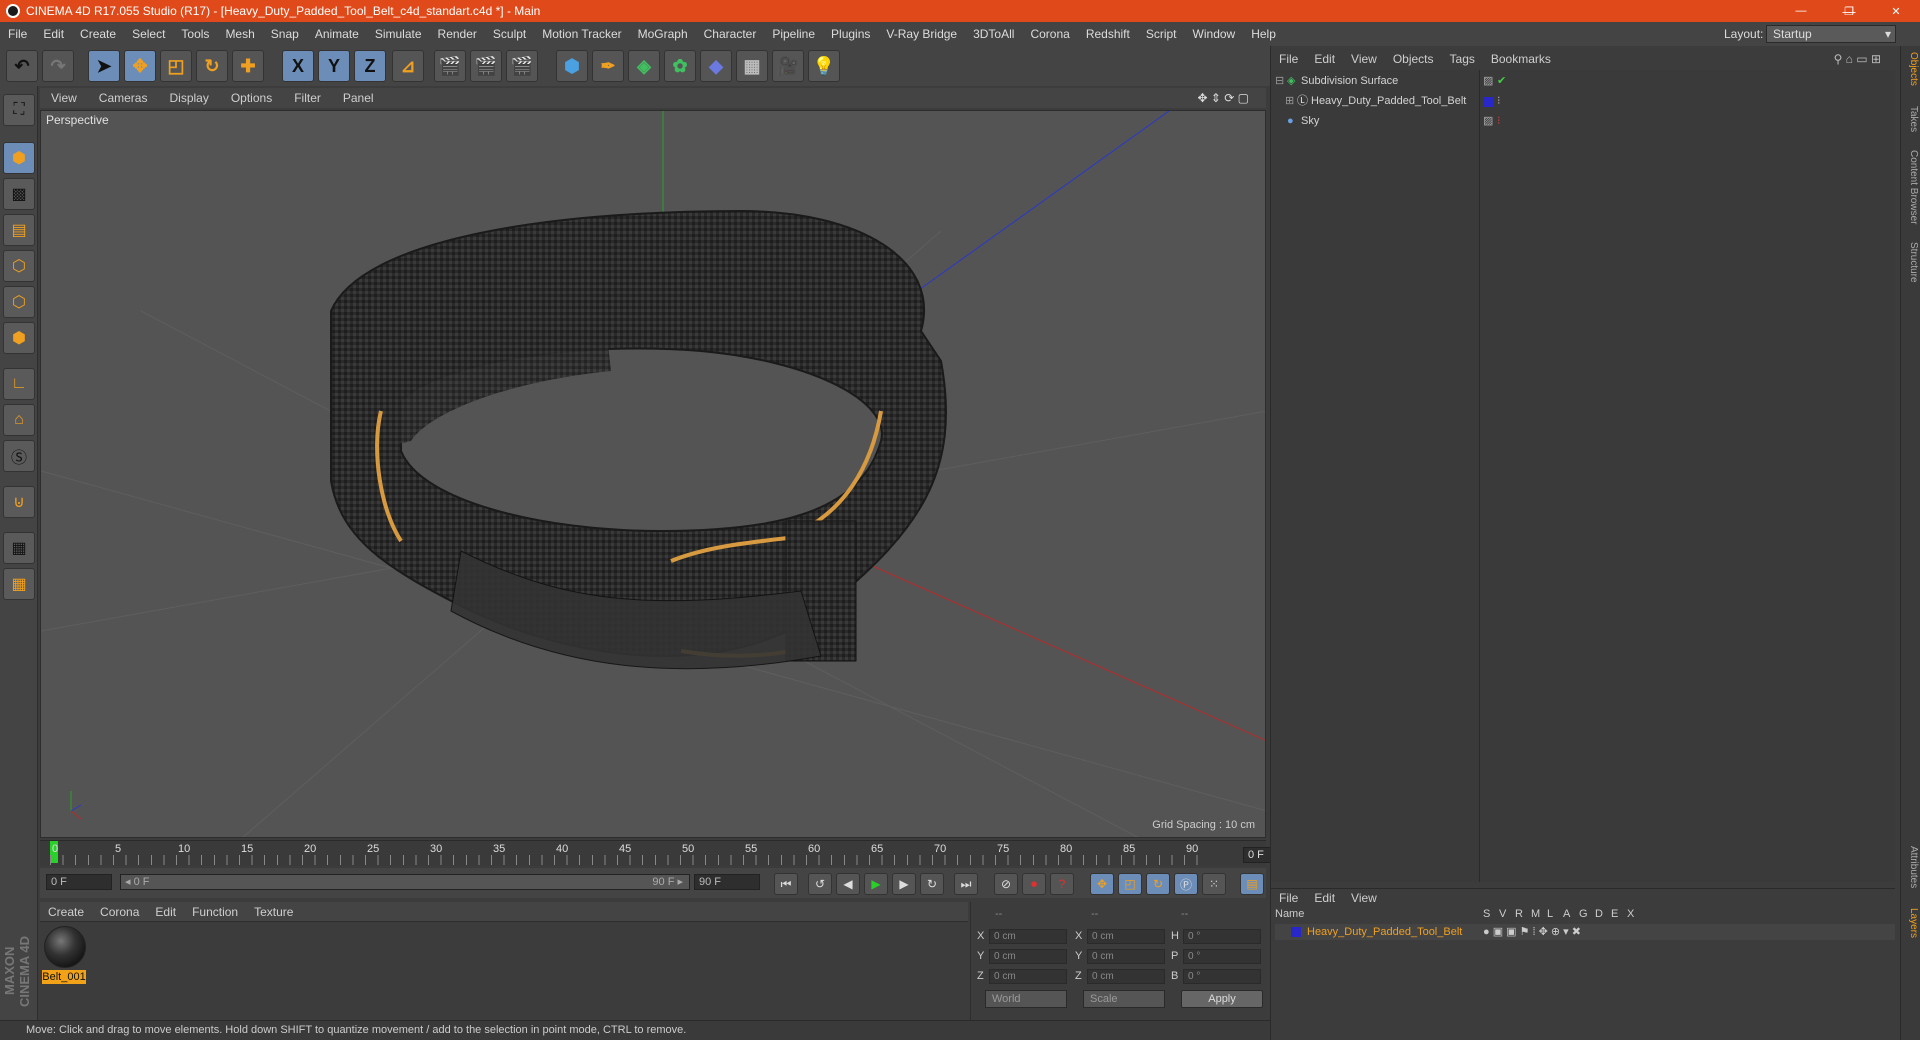  What do you see at coordinates (79, 882) in the screenshot?
I see `start-frame-field: 0 F` at bounding box center [79, 882].